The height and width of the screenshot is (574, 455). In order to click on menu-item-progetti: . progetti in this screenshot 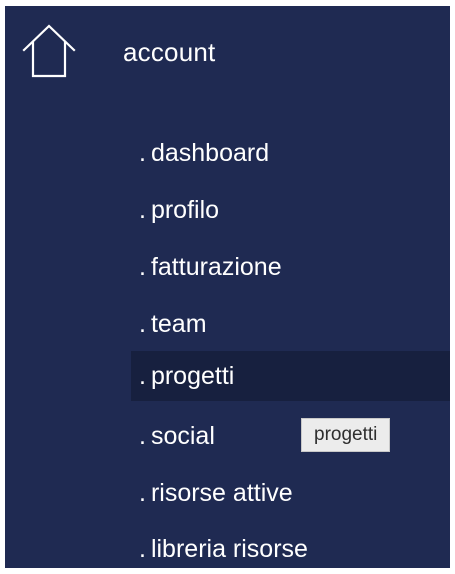, I will do `click(290, 376)`.